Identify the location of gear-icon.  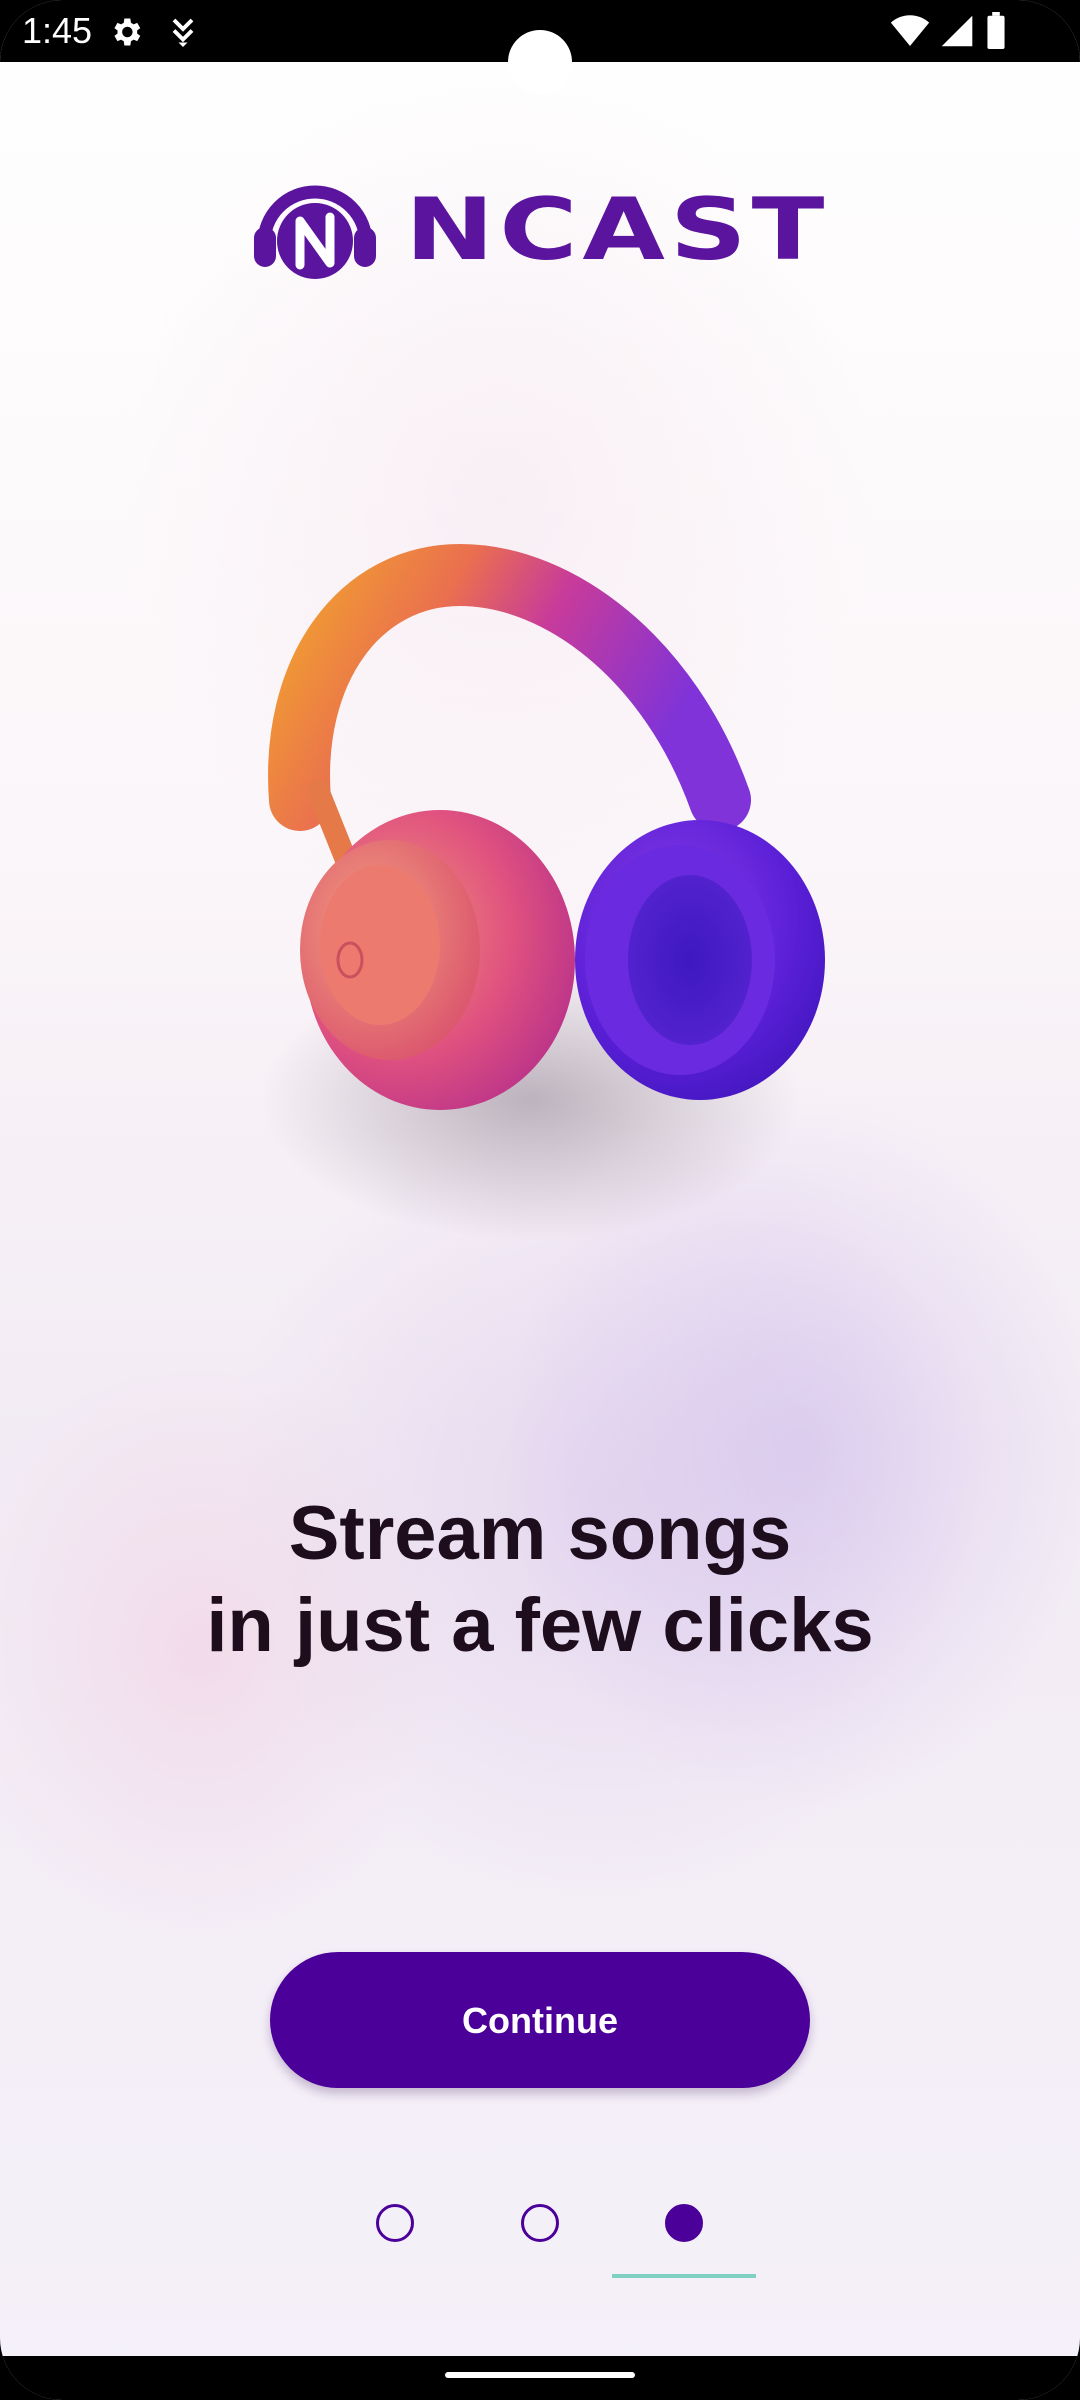
(127, 32).